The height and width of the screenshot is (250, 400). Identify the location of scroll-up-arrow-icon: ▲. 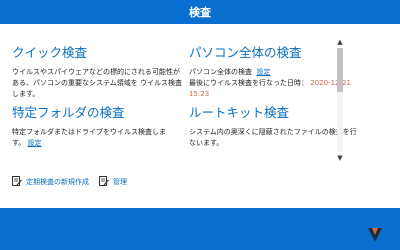
(340, 42).